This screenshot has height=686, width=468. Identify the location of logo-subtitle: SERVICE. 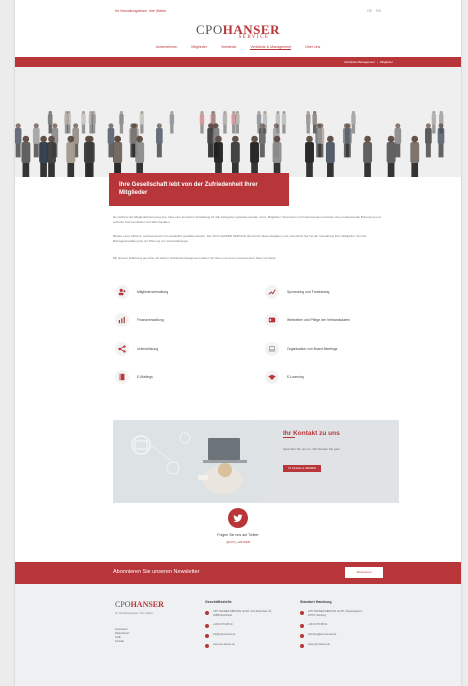
(254, 37).